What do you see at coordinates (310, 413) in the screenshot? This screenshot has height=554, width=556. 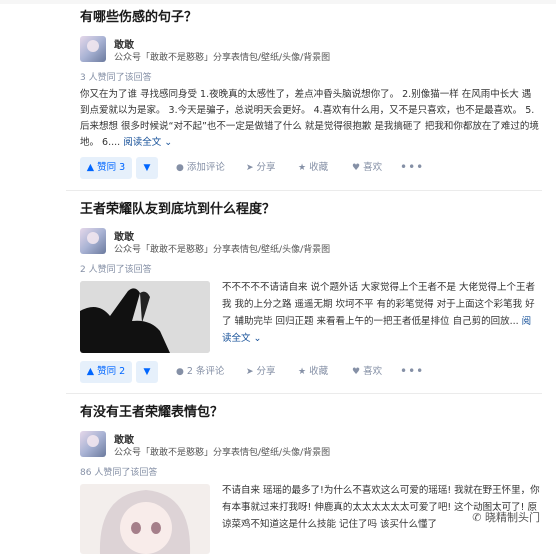 I see `question-title: 有没有王者荣耀表情包？` at bounding box center [310, 413].